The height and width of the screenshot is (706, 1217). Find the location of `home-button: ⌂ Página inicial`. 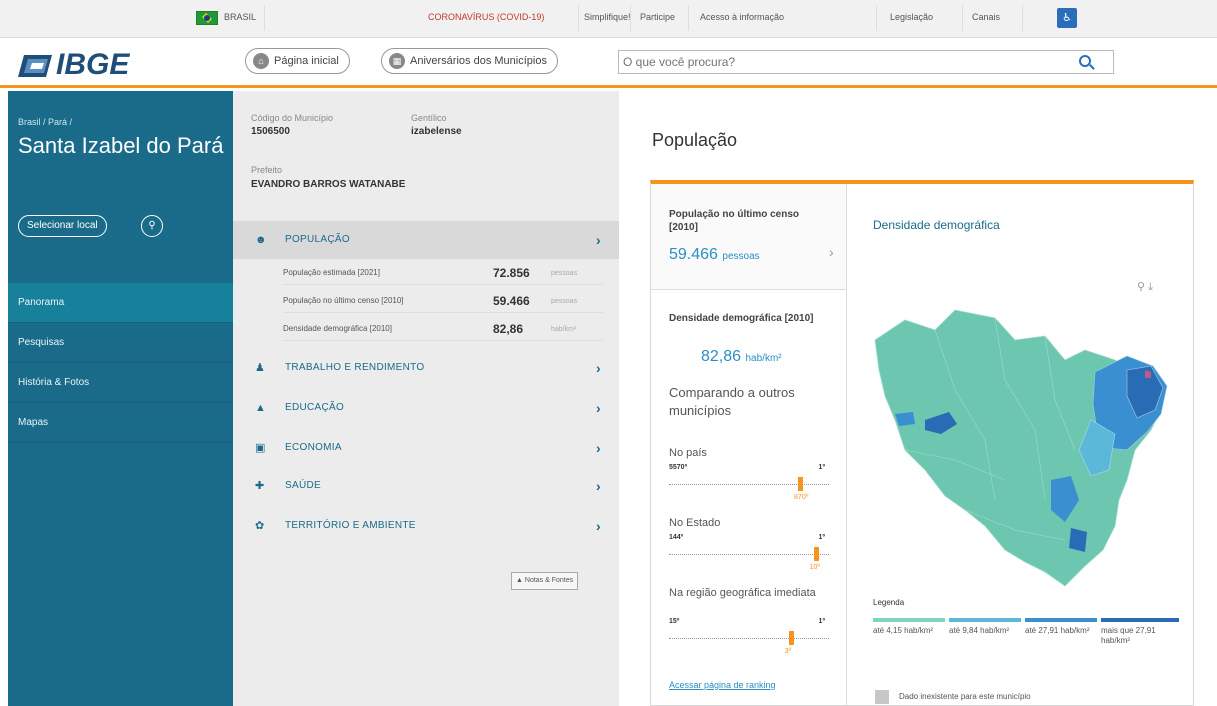

home-button: ⌂ Página inicial is located at coordinates (297, 61).